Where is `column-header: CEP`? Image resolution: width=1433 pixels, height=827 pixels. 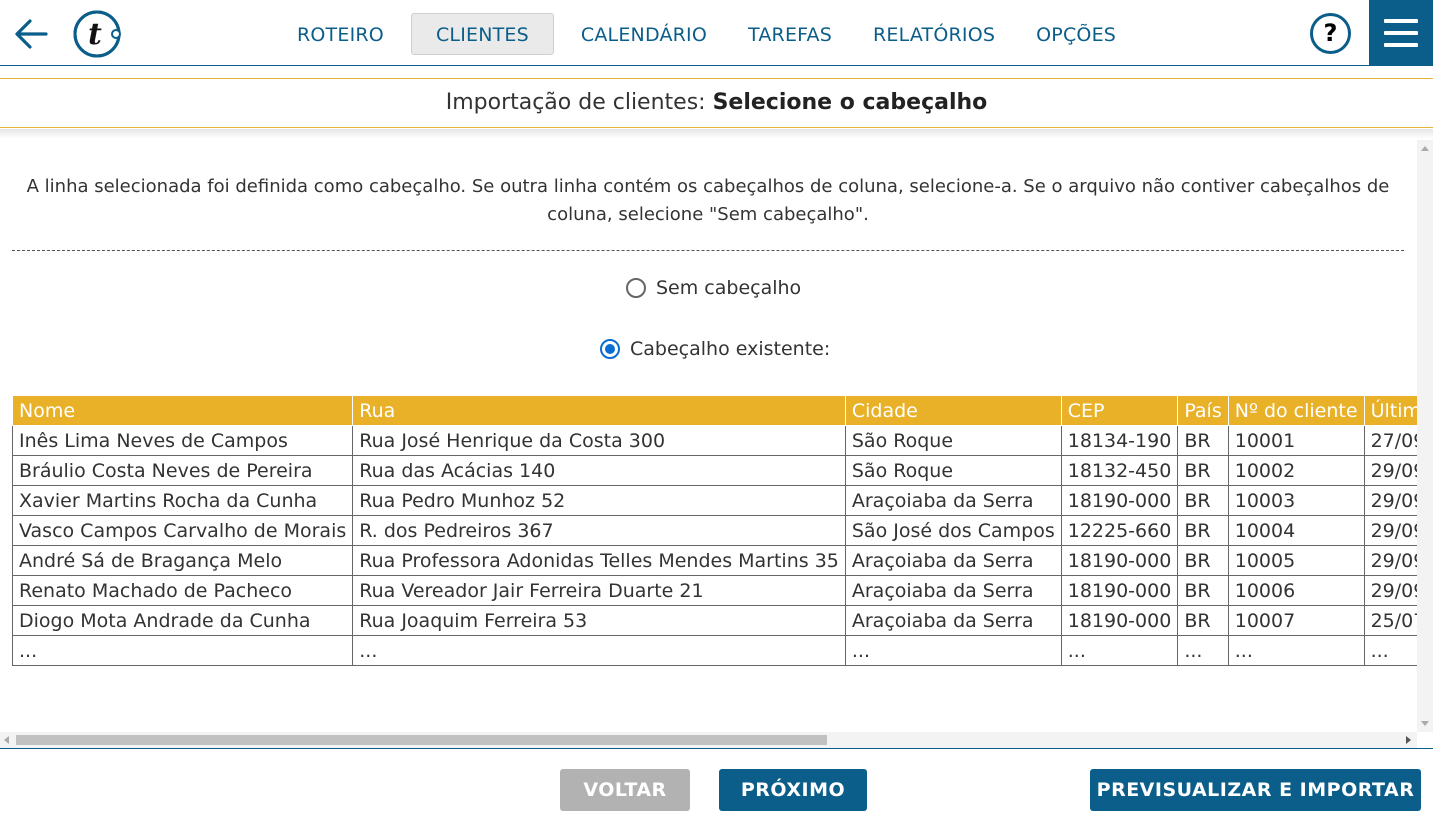 column-header: CEP is located at coordinates (1119, 410).